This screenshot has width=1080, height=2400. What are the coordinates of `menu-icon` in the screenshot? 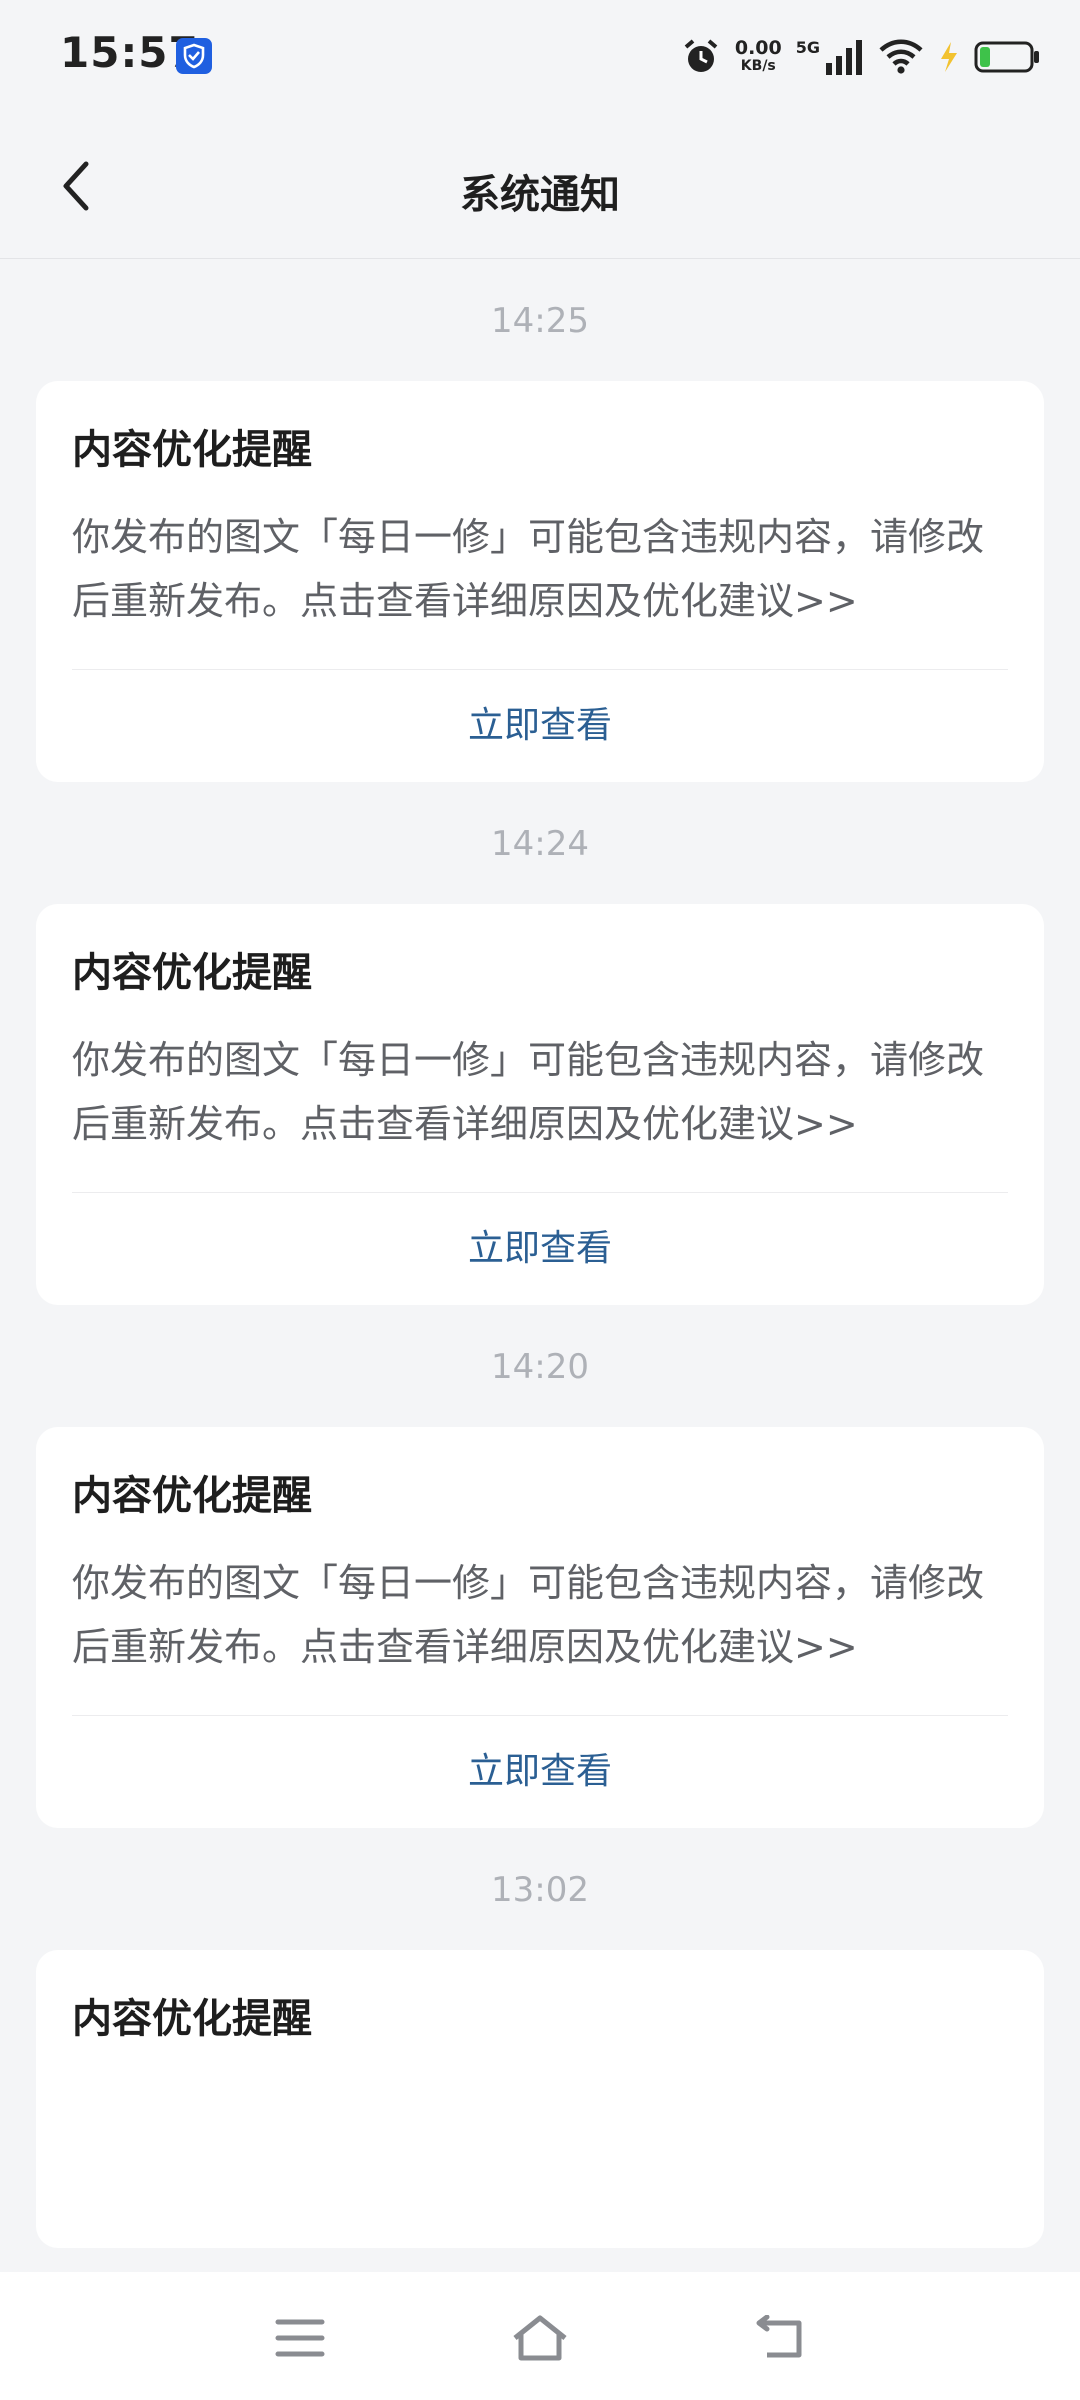 It's located at (300, 2338).